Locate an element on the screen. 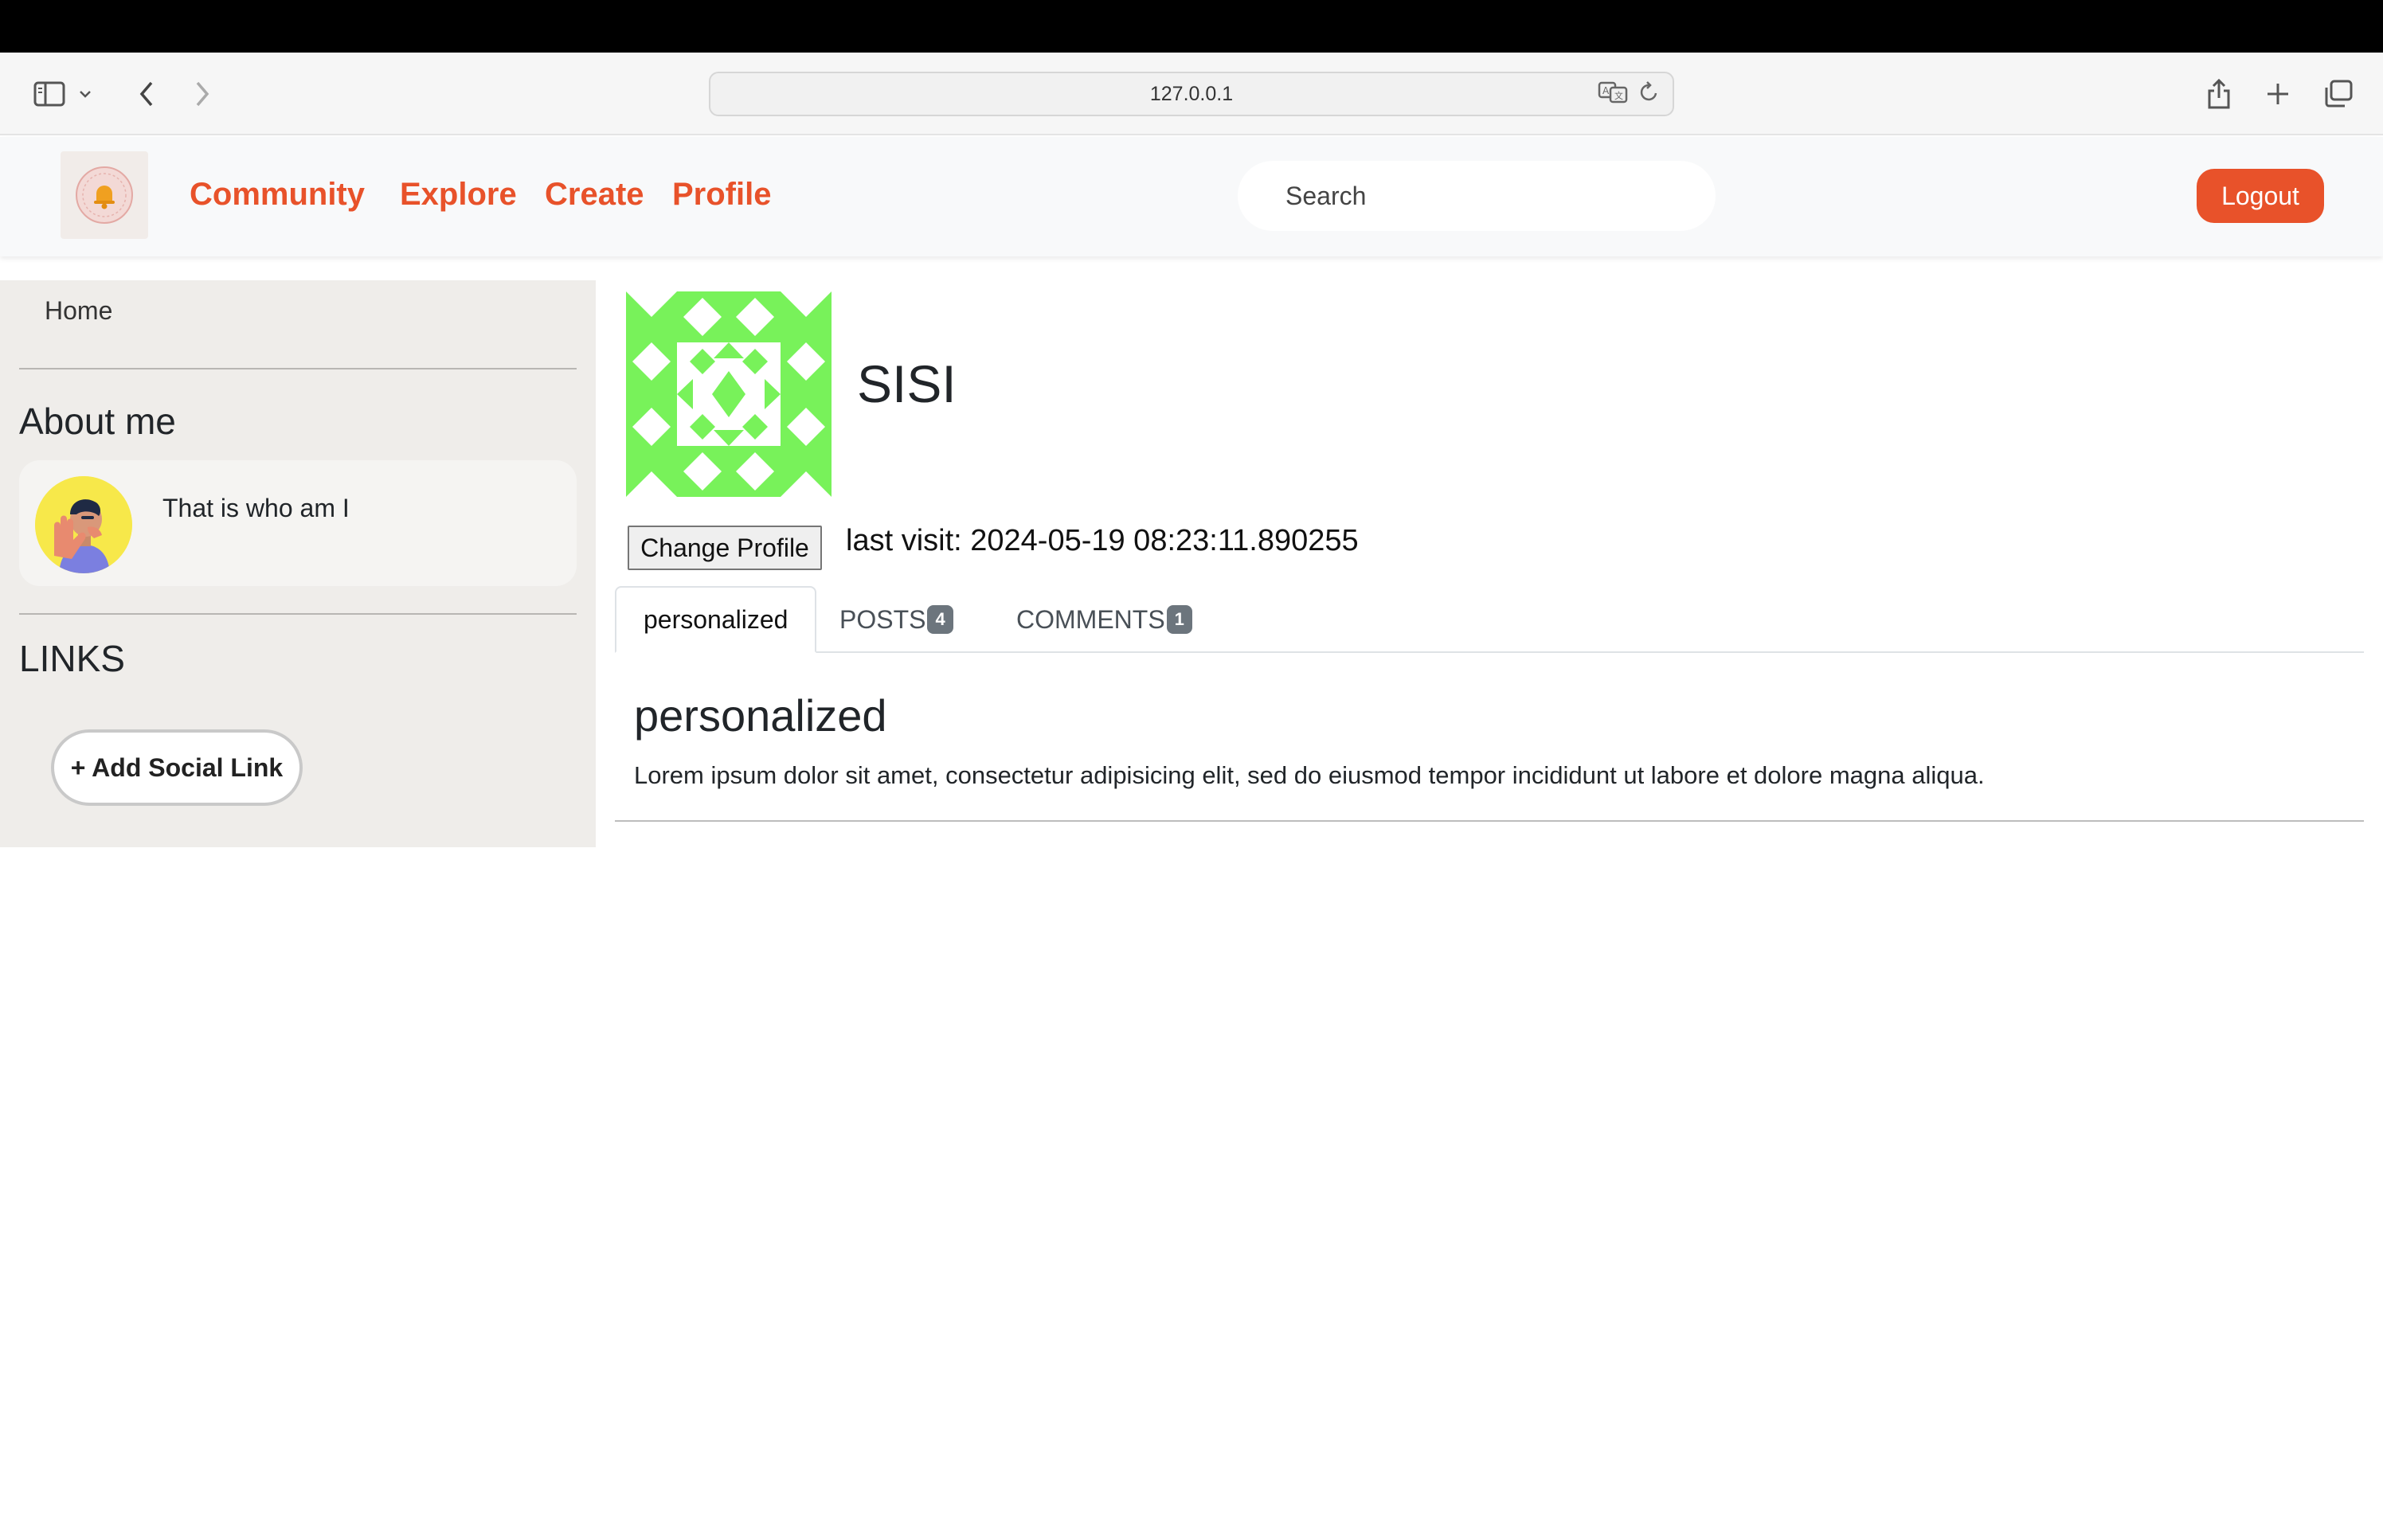 The height and width of the screenshot is (1540, 2383). add-social-link-button: + Add Social Link is located at coordinates (177, 767).